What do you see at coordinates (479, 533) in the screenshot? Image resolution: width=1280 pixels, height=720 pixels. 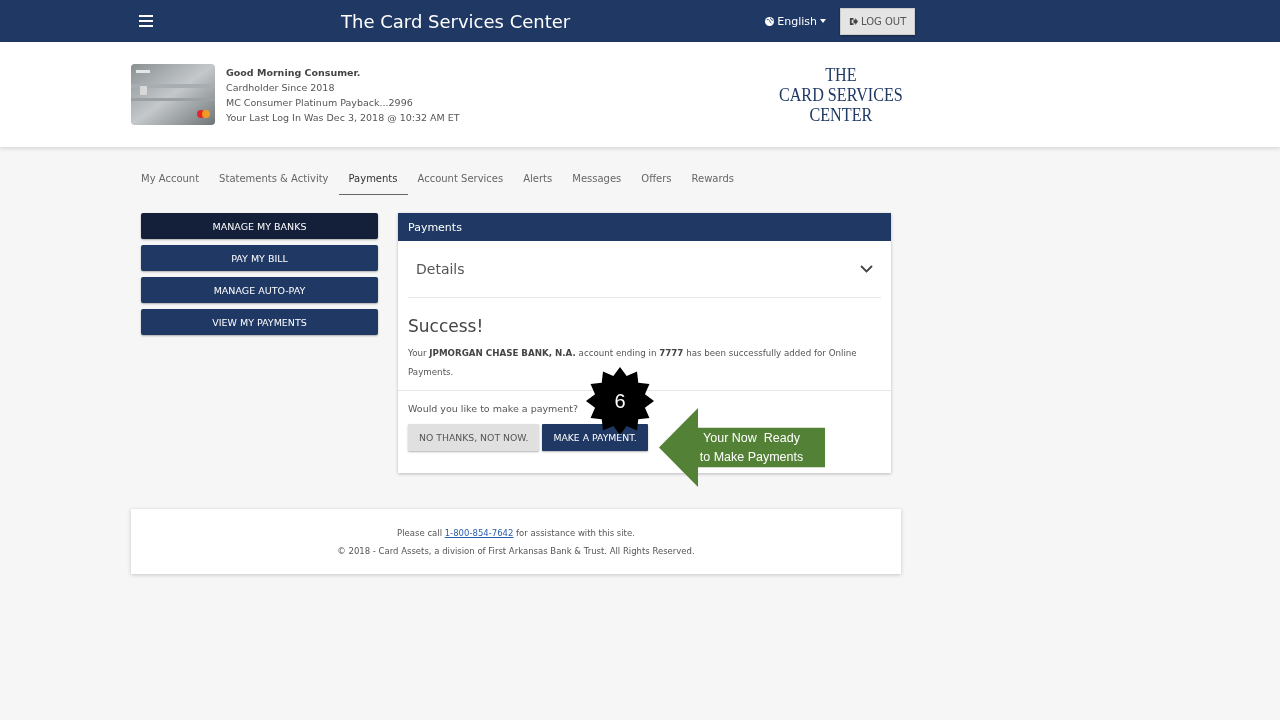 I see `phone-link: 1-800-854-7642` at bounding box center [479, 533].